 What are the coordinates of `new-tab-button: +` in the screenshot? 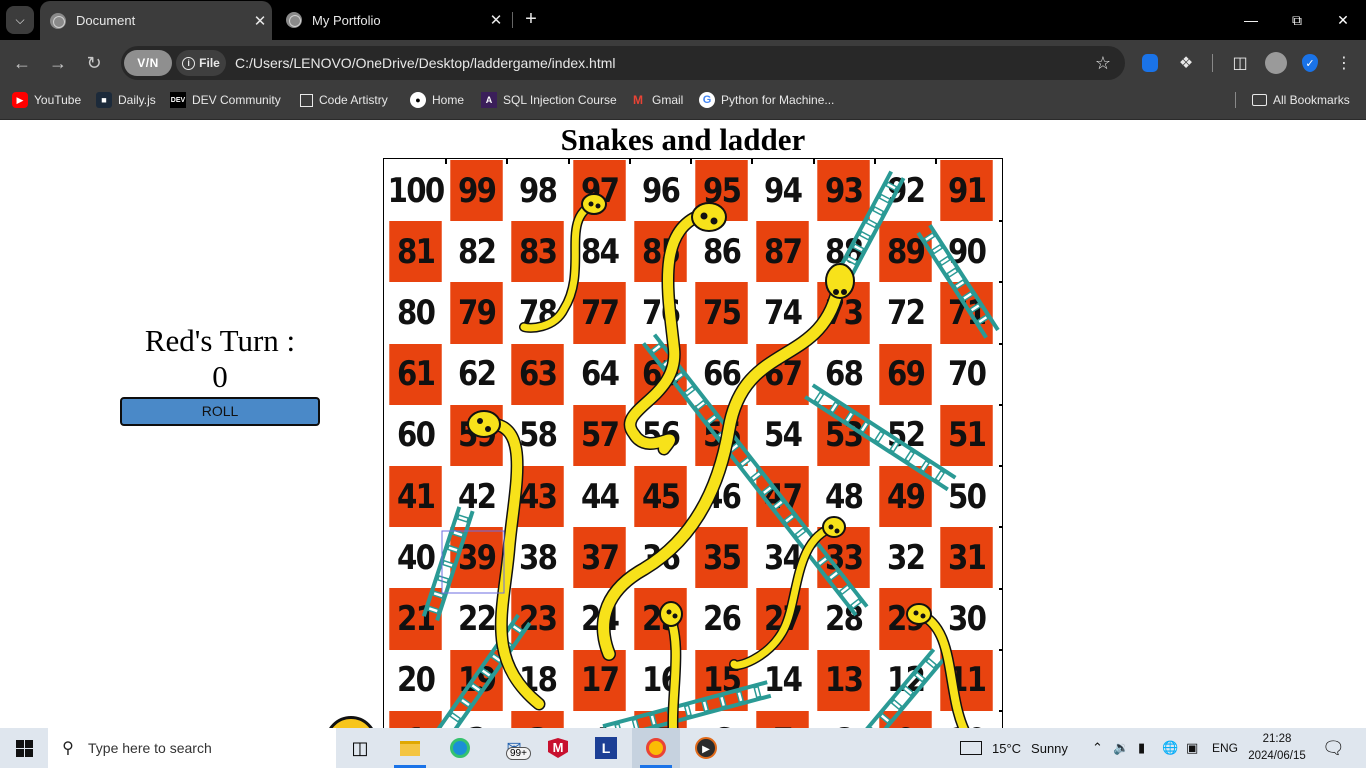 It's located at (531, 19).